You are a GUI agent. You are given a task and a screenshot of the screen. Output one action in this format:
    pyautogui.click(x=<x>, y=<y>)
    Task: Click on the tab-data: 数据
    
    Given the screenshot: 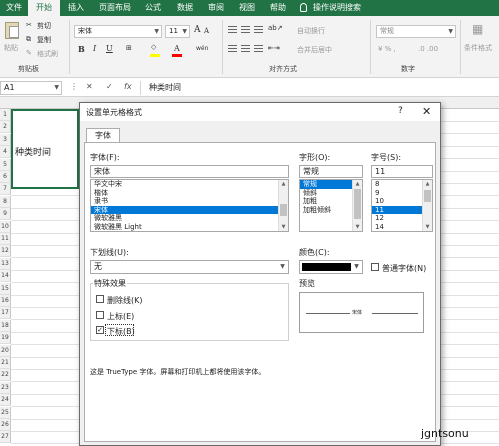 What is the action you would take?
    pyautogui.click(x=185, y=8)
    